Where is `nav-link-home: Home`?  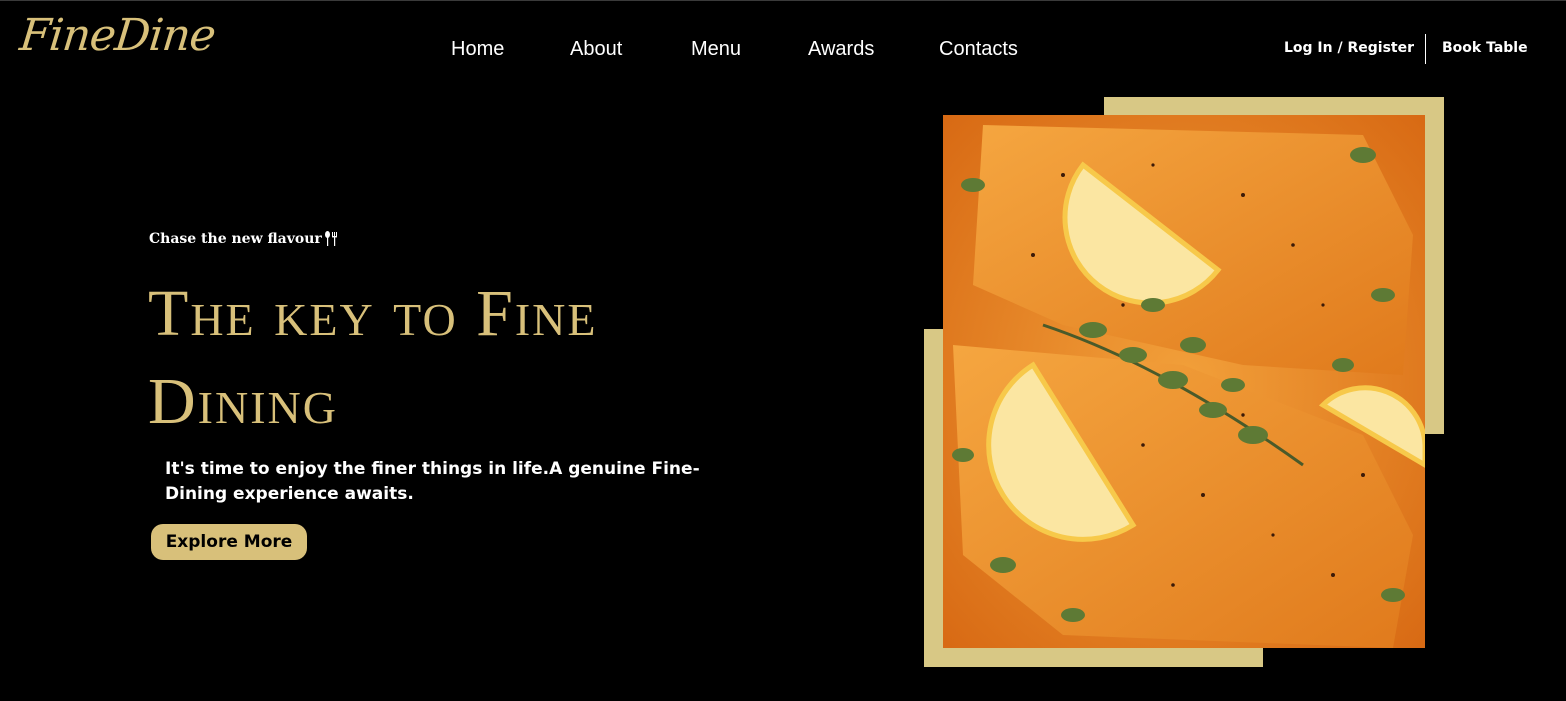 nav-link-home: Home is located at coordinates (477, 49).